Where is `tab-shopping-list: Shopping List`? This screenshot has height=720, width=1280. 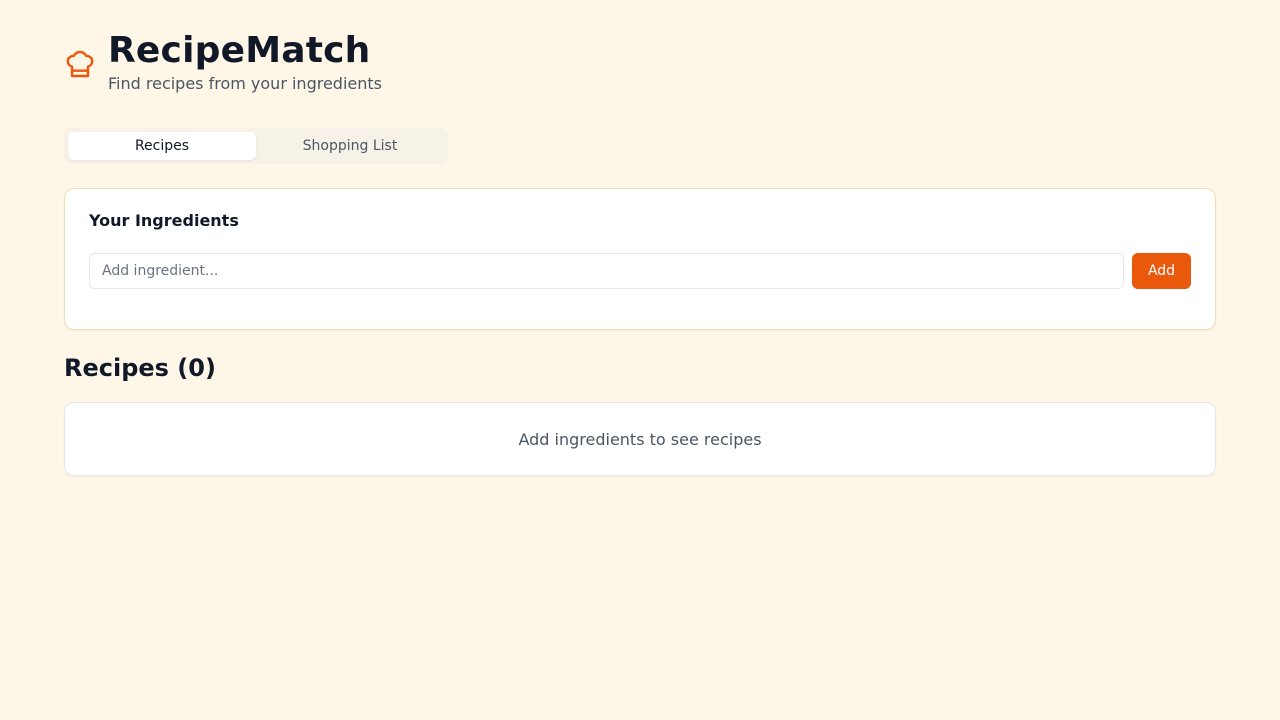
tab-shopping-list: Shopping List is located at coordinates (350, 146).